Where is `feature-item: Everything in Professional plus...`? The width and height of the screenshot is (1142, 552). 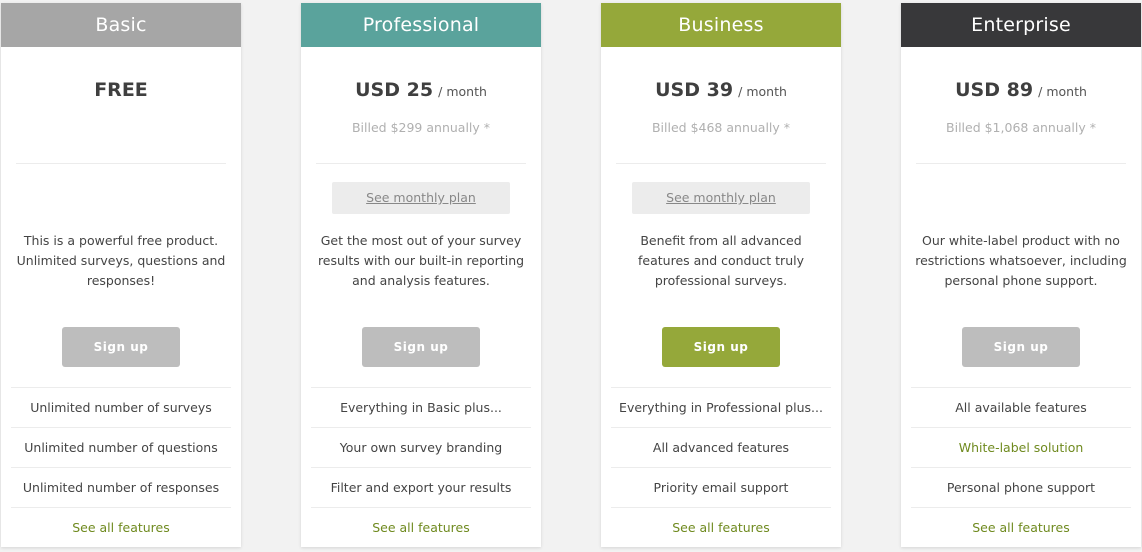 feature-item: Everything in Professional plus... is located at coordinates (721, 407).